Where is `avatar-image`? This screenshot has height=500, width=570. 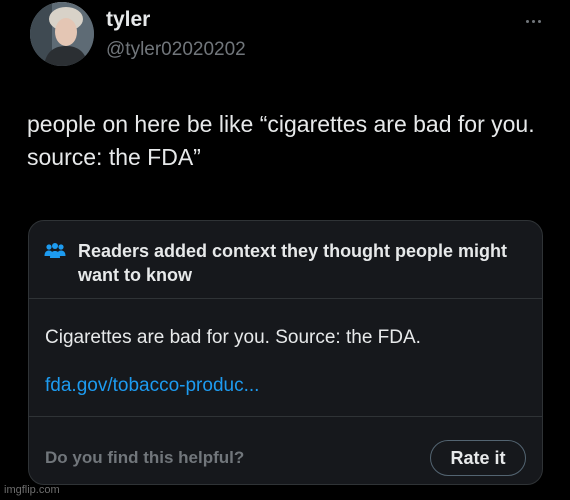 avatar-image is located at coordinates (62, 34).